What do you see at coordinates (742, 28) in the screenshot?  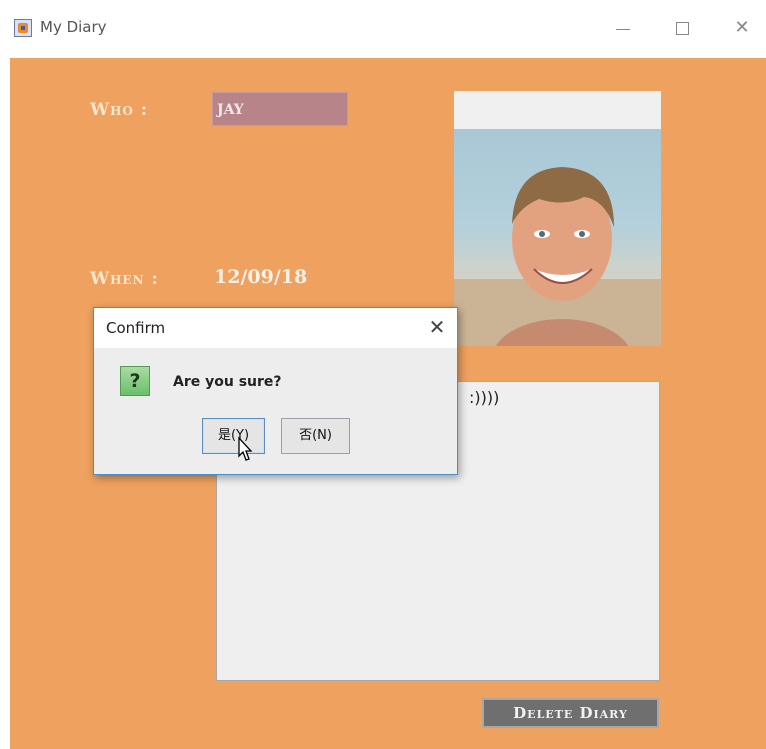 I see `close-window-button: ✕` at bounding box center [742, 28].